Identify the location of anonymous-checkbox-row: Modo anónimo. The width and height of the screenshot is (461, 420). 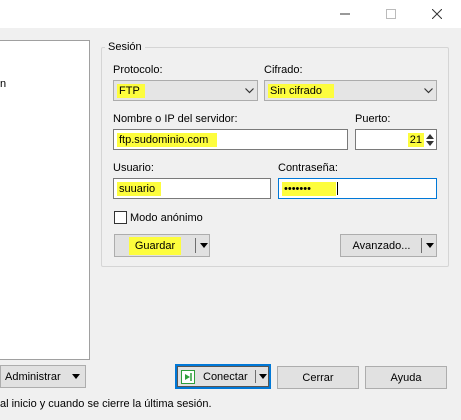
(158, 217).